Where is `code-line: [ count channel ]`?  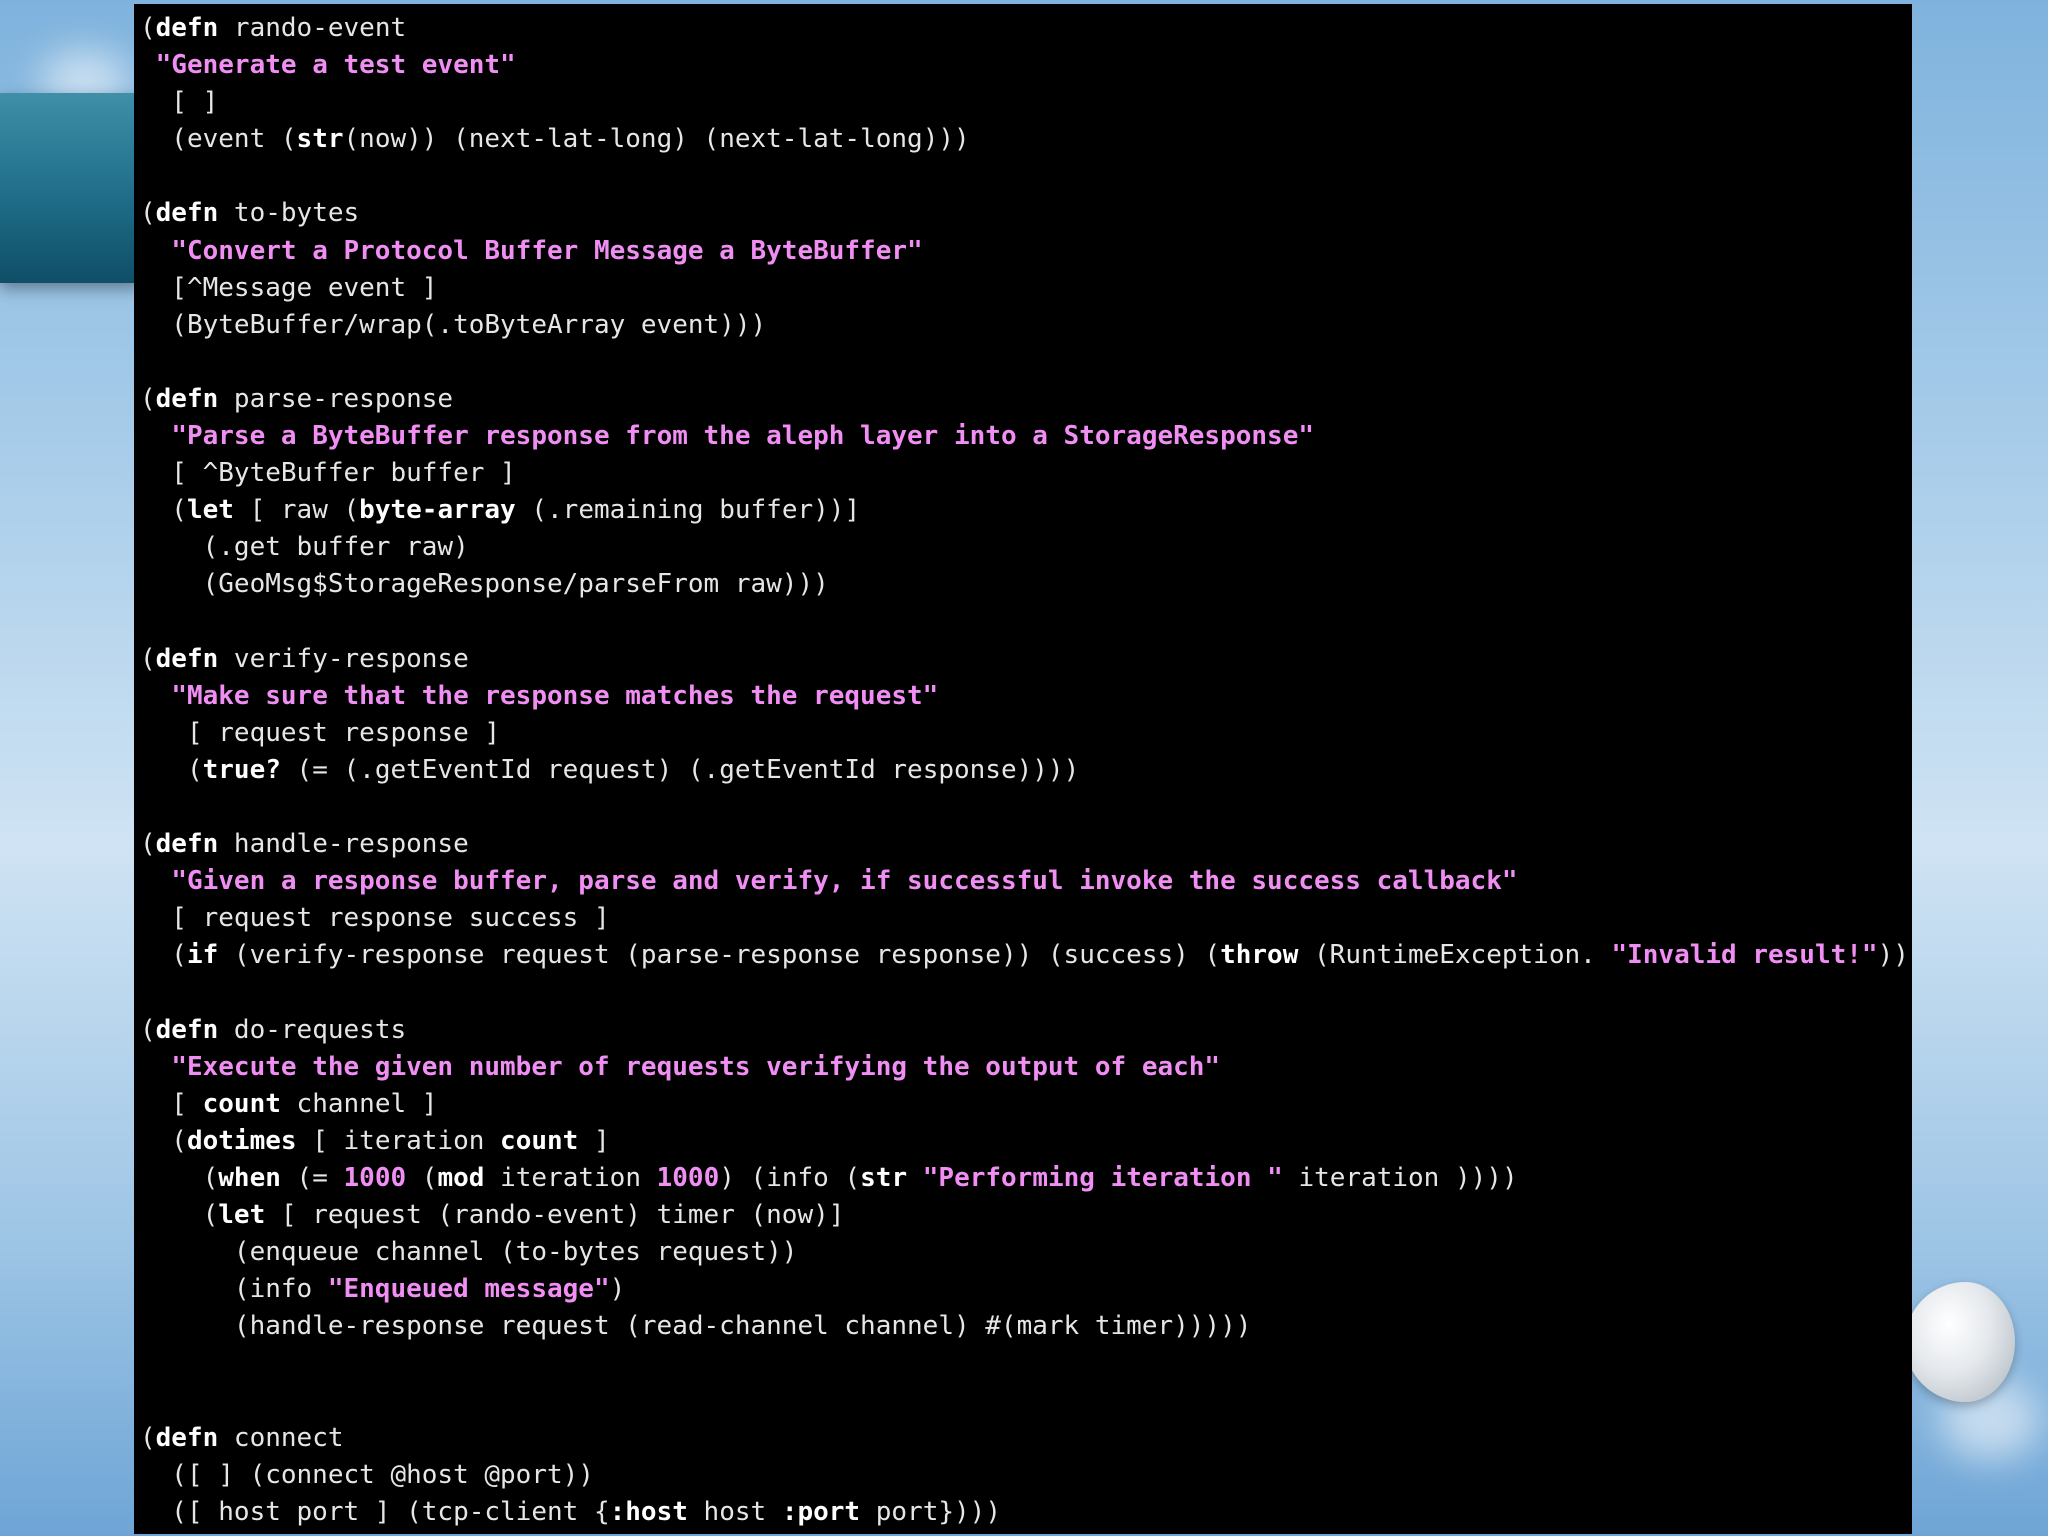
code-line: [ count channel ] is located at coordinates (1026, 1104).